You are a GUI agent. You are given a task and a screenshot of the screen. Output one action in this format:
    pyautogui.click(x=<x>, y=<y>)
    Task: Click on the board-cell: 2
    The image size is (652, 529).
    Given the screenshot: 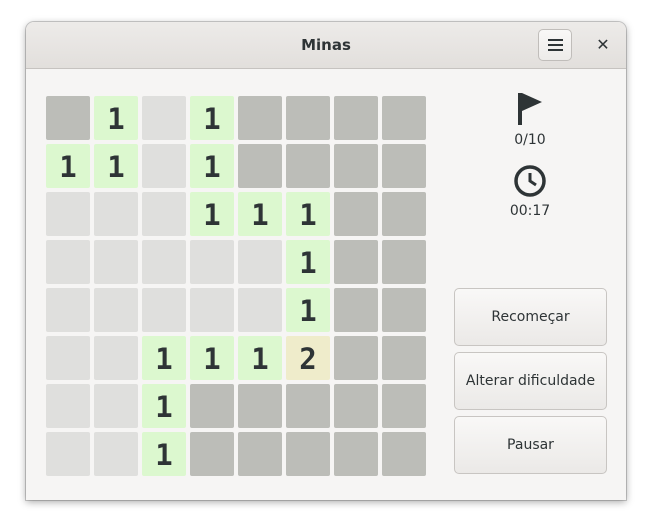 What is the action you would take?
    pyautogui.click(x=308, y=358)
    